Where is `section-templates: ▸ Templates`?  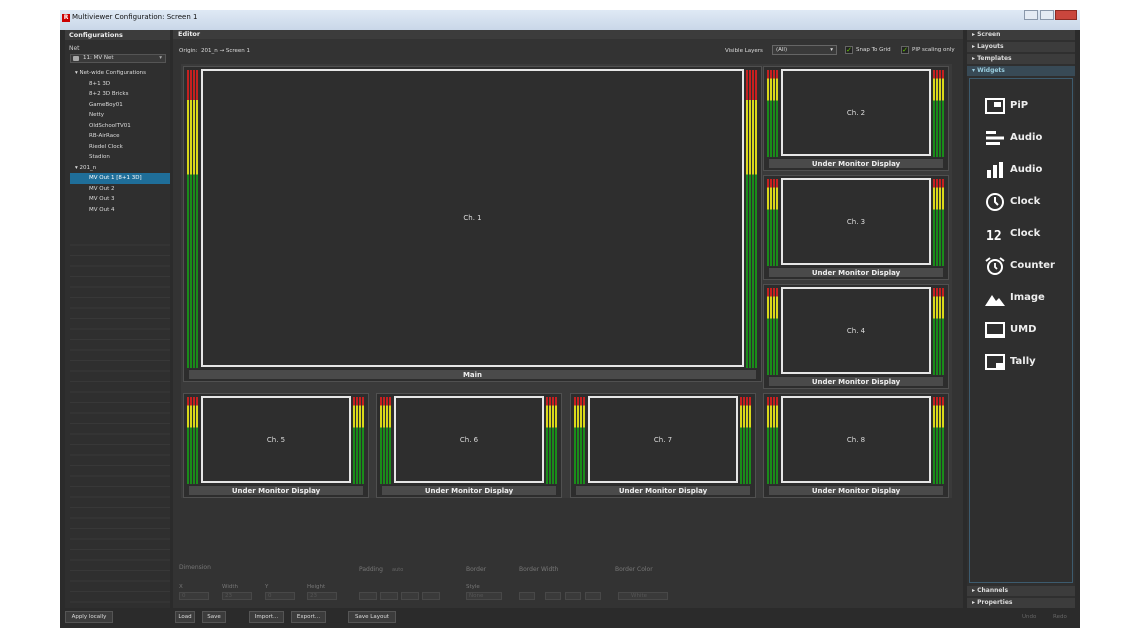
section-templates: ▸ Templates is located at coordinates (1021, 59).